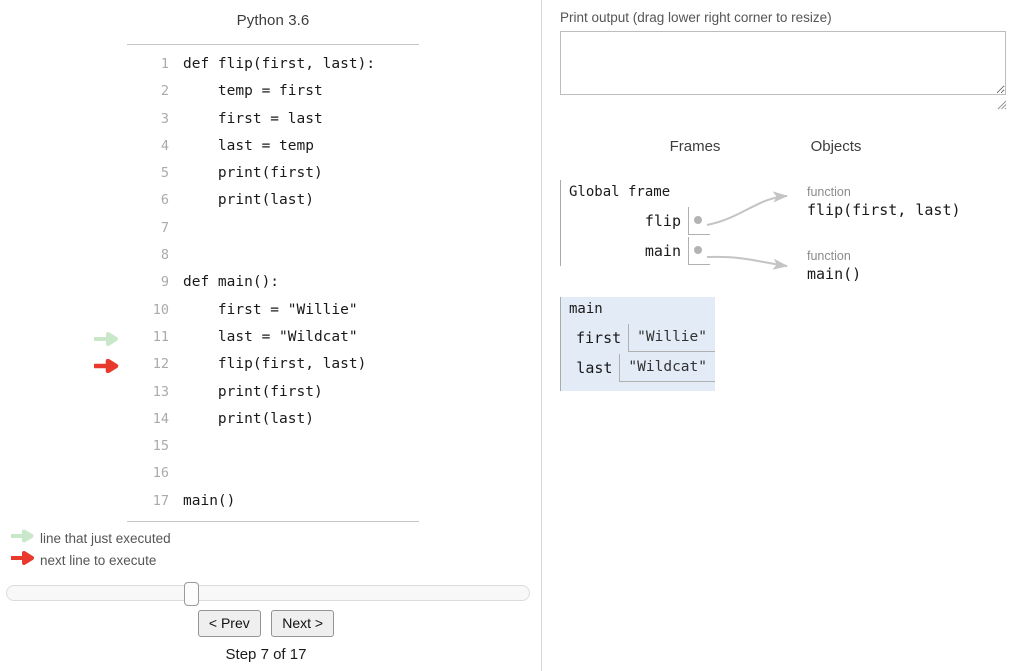  What do you see at coordinates (783, 63) in the screenshot?
I see `print-output-textarea` at bounding box center [783, 63].